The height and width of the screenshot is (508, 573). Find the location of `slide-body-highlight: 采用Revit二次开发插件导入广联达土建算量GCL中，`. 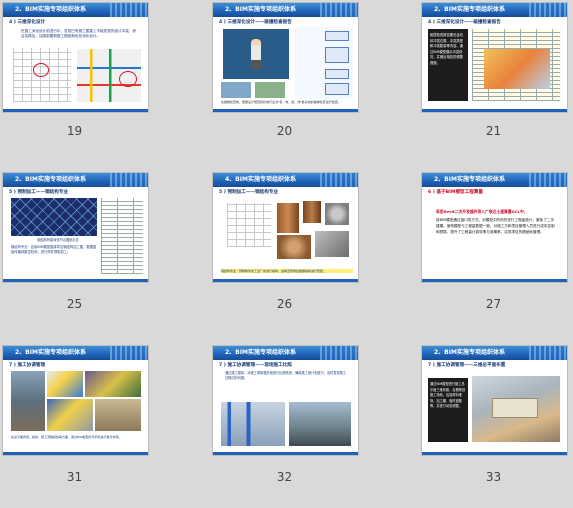

slide-body-highlight: 采用Revit二次开发插件导入广联达土建算量GCL中， is located at coordinates (482, 211).